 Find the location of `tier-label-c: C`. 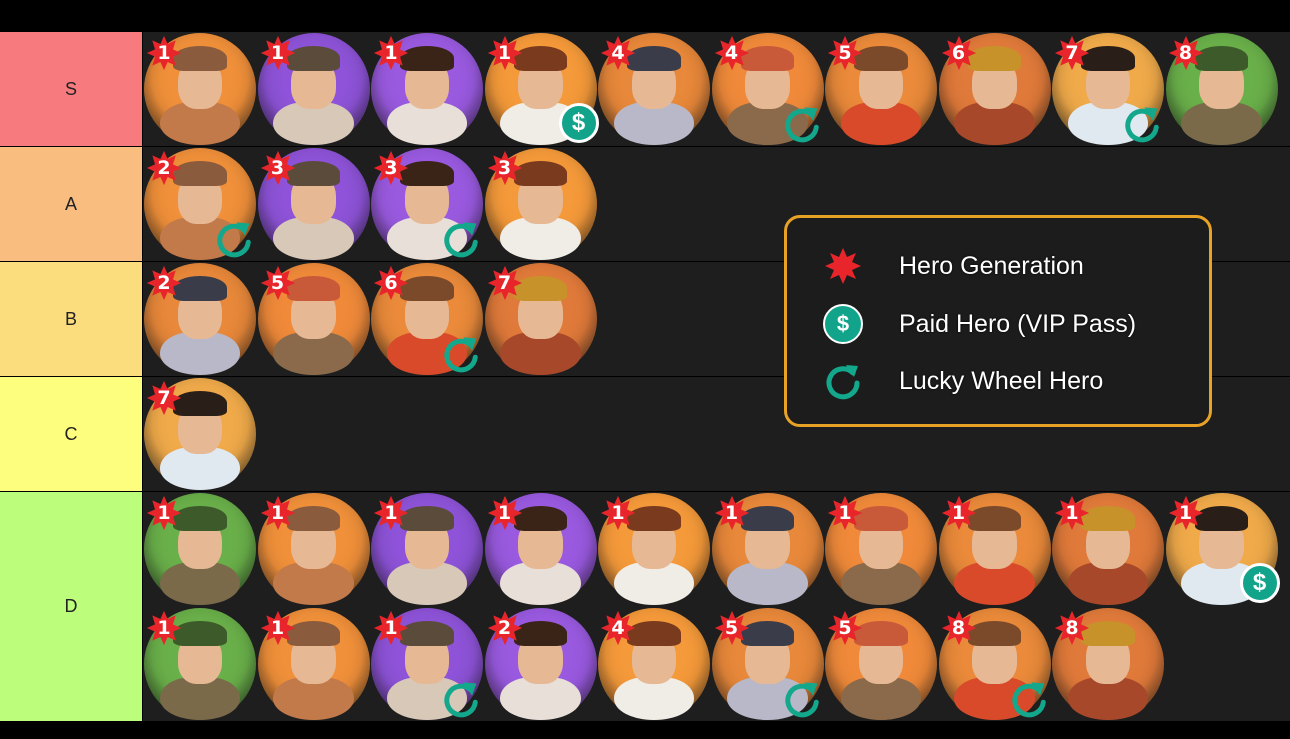

tier-label-c: C is located at coordinates (71, 434).